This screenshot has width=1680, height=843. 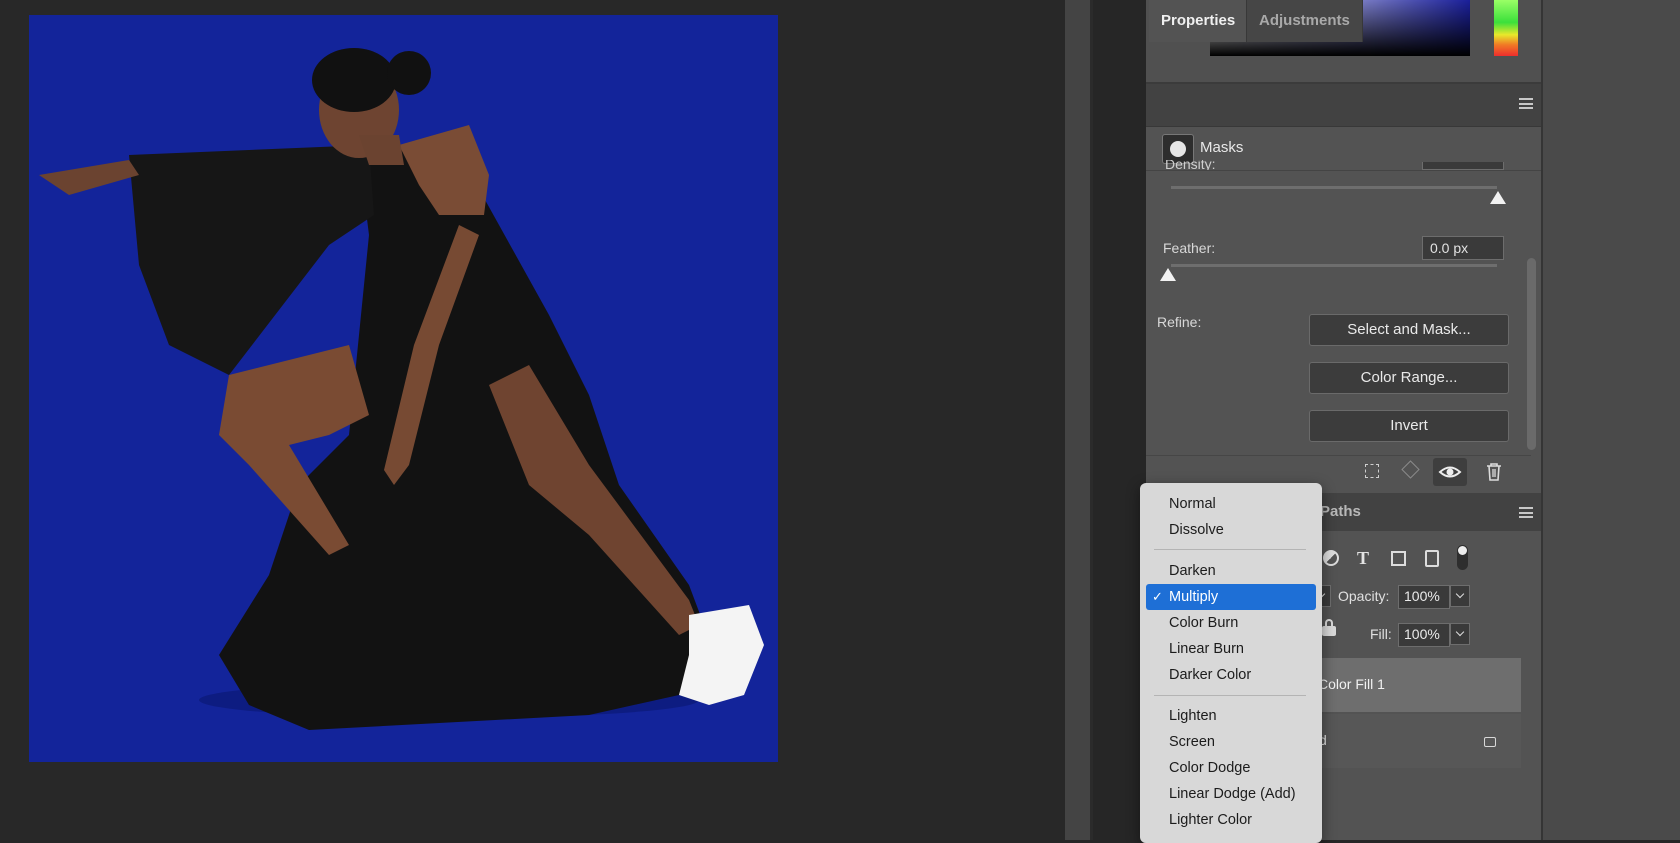 I want to click on blend-option-darker-color: Darker Color, so click(x=1231, y=675).